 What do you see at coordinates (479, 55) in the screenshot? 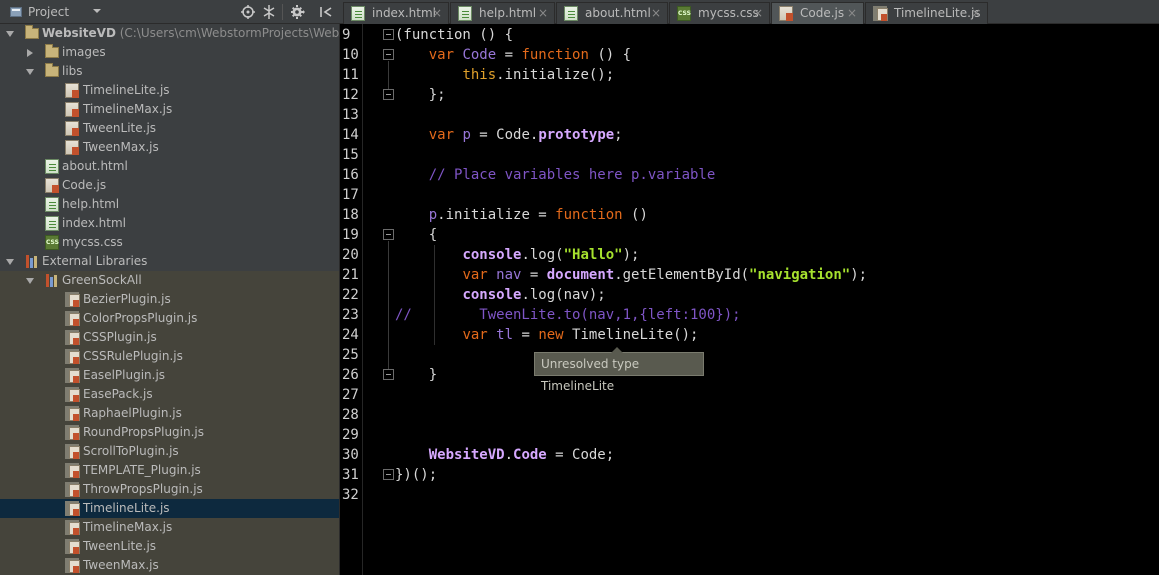
I see `code-token: Code` at bounding box center [479, 55].